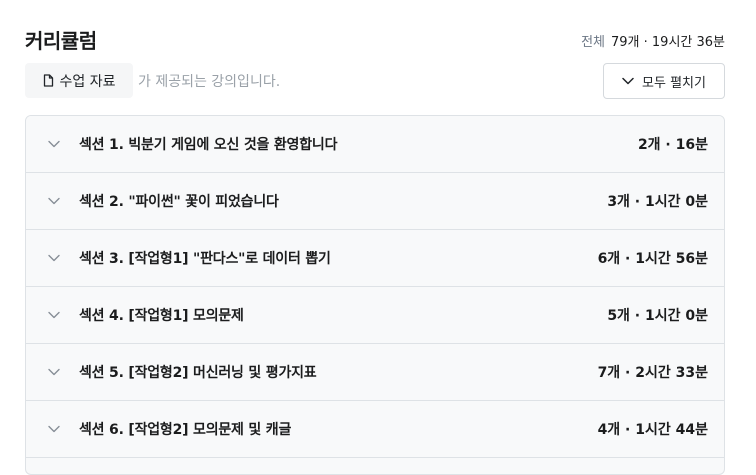 The width and height of the screenshot is (756, 475). What do you see at coordinates (48, 80) in the screenshot?
I see `document-icon` at bounding box center [48, 80].